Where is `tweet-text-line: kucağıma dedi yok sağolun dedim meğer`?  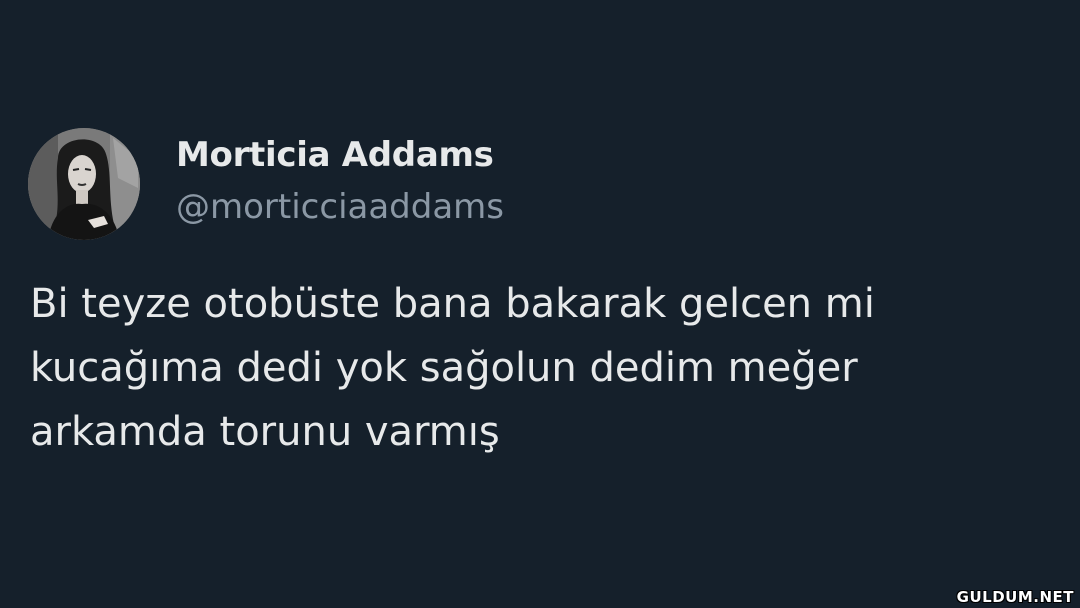
tweet-text-line: kucağıma dedi yok sağolun dedim meğer is located at coordinates (444, 368).